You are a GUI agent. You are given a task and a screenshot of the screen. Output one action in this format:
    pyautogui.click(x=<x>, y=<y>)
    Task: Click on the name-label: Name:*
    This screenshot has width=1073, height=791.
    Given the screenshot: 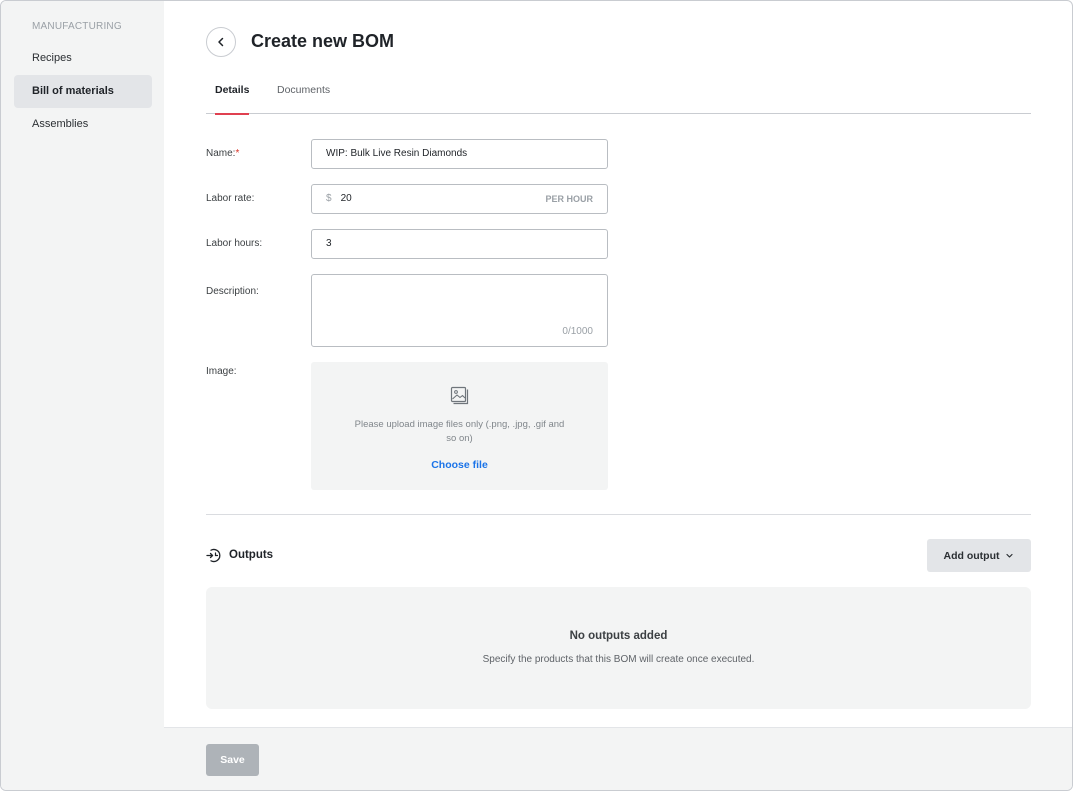 What is the action you would take?
    pyautogui.click(x=222, y=153)
    